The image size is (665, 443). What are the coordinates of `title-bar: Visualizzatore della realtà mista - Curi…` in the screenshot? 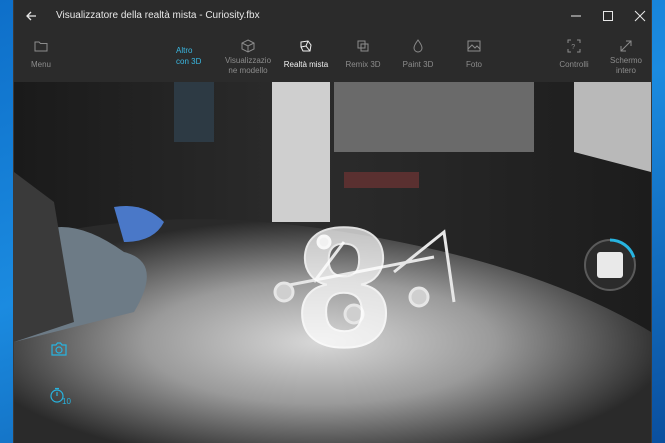 It's located at (332, 16).